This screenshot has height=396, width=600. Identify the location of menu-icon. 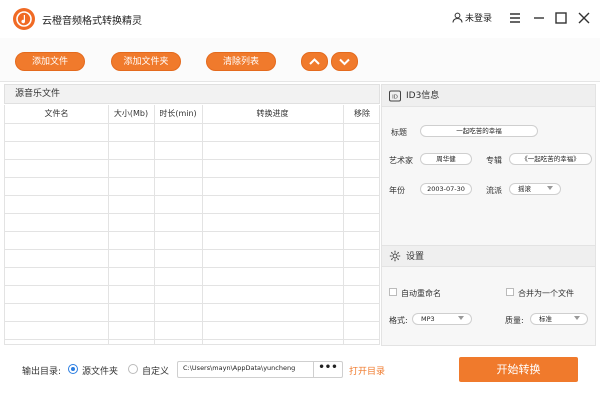
(515, 18).